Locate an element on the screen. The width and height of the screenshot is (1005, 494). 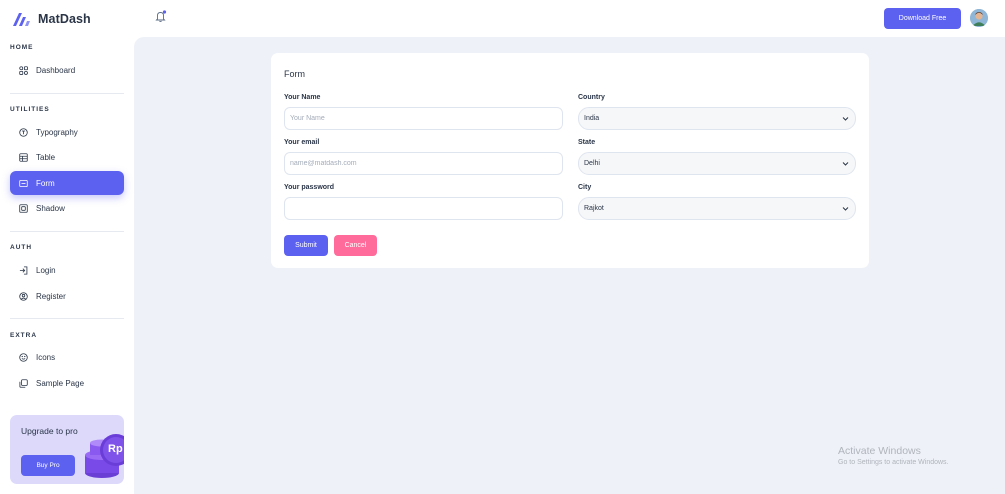
city-select-value: Rajkot is located at coordinates (594, 208).